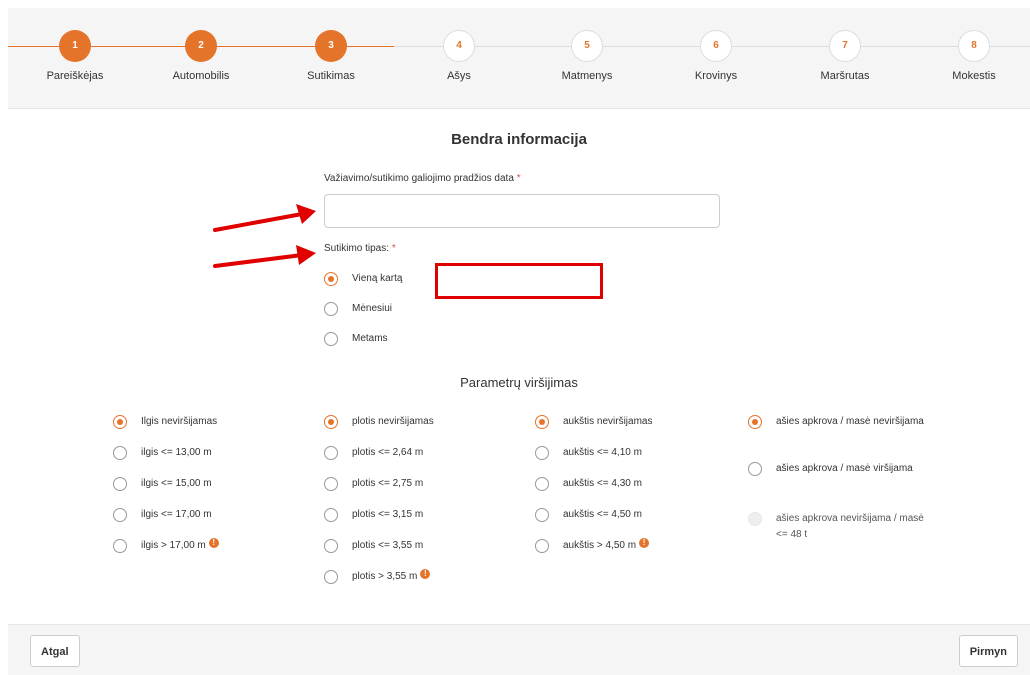 This screenshot has height=675, width=1030. Describe the element at coordinates (519, 139) in the screenshot. I see `section-title-general: Bendra informacija` at that location.